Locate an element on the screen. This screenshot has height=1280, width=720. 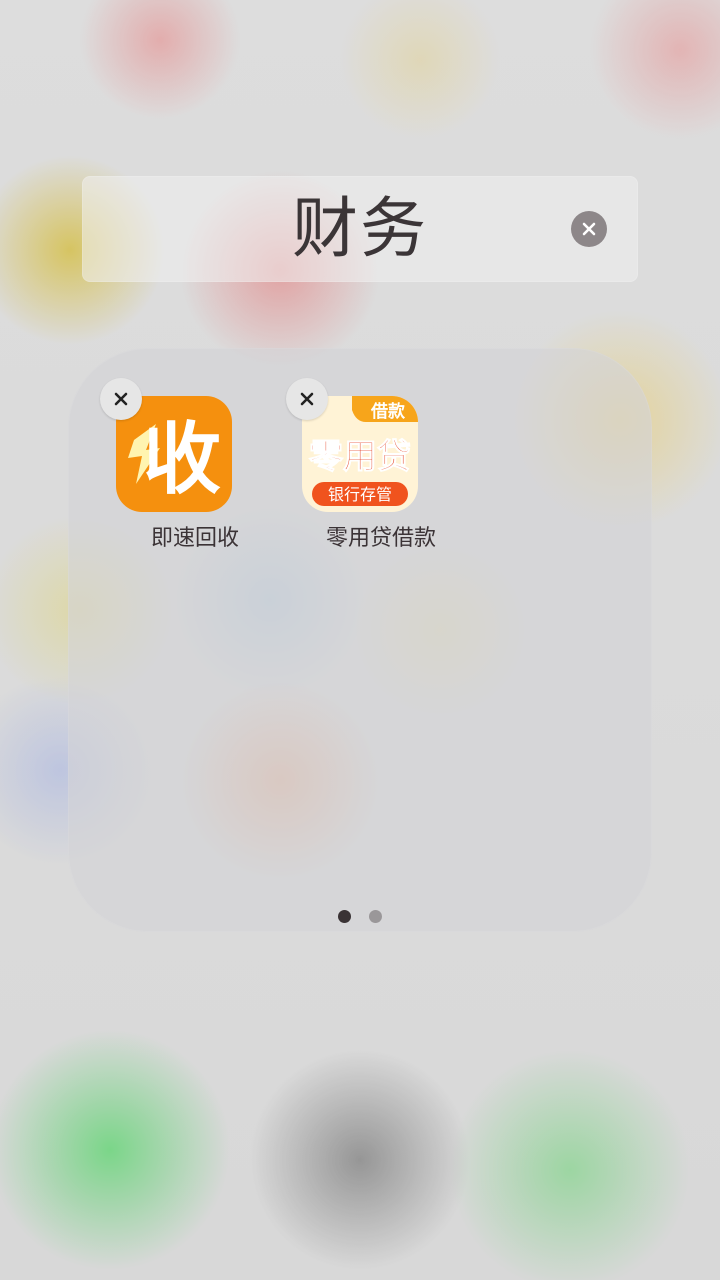
folder-title: 财务 is located at coordinates (360, 229).